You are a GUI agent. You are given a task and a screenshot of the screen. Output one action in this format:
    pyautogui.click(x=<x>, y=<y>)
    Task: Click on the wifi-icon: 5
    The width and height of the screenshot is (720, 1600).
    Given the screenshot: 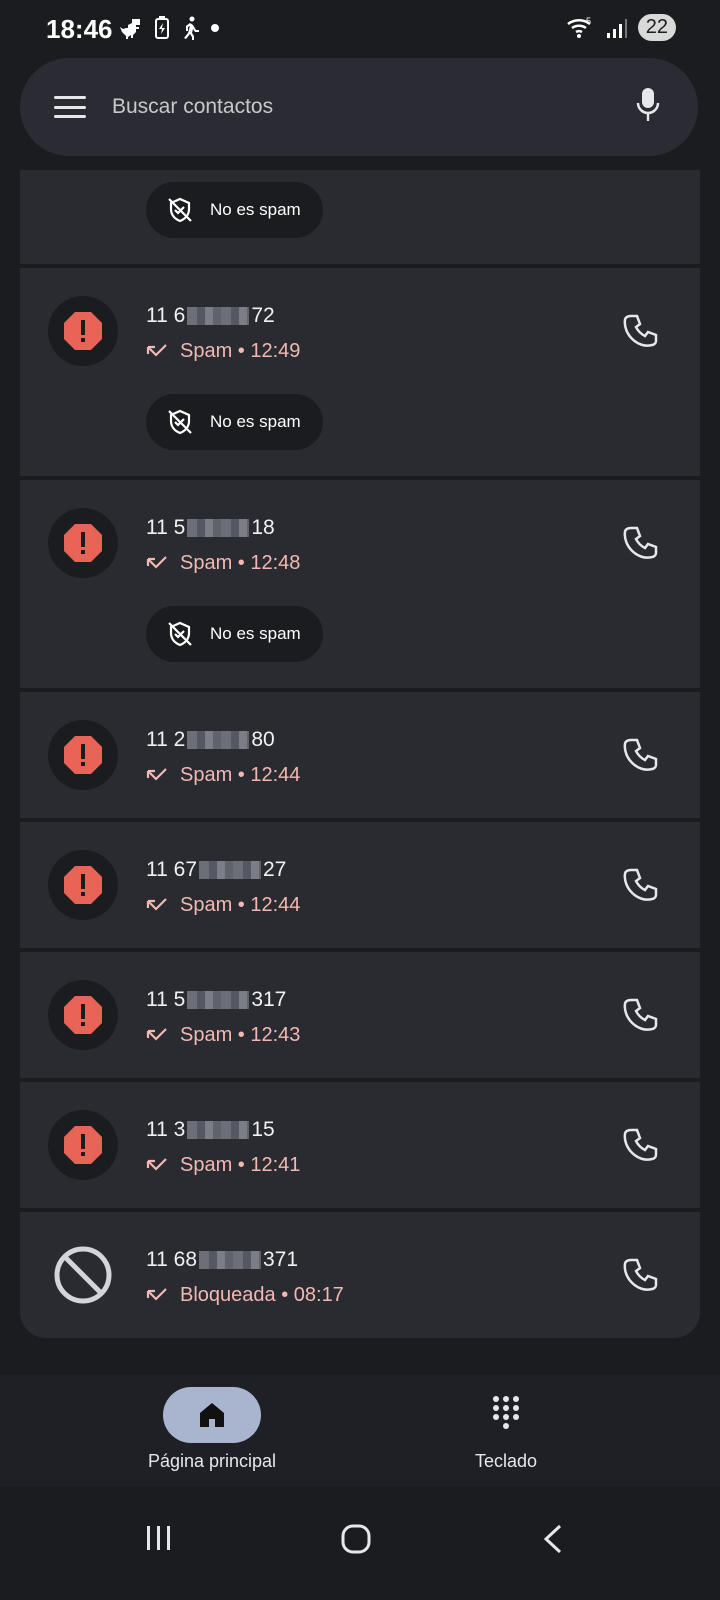 What is the action you would take?
    pyautogui.click(x=578, y=27)
    